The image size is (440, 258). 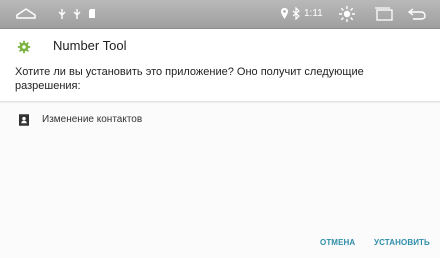 What do you see at coordinates (296, 13) in the screenshot?
I see `bluetooth-icon` at bounding box center [296, 13].